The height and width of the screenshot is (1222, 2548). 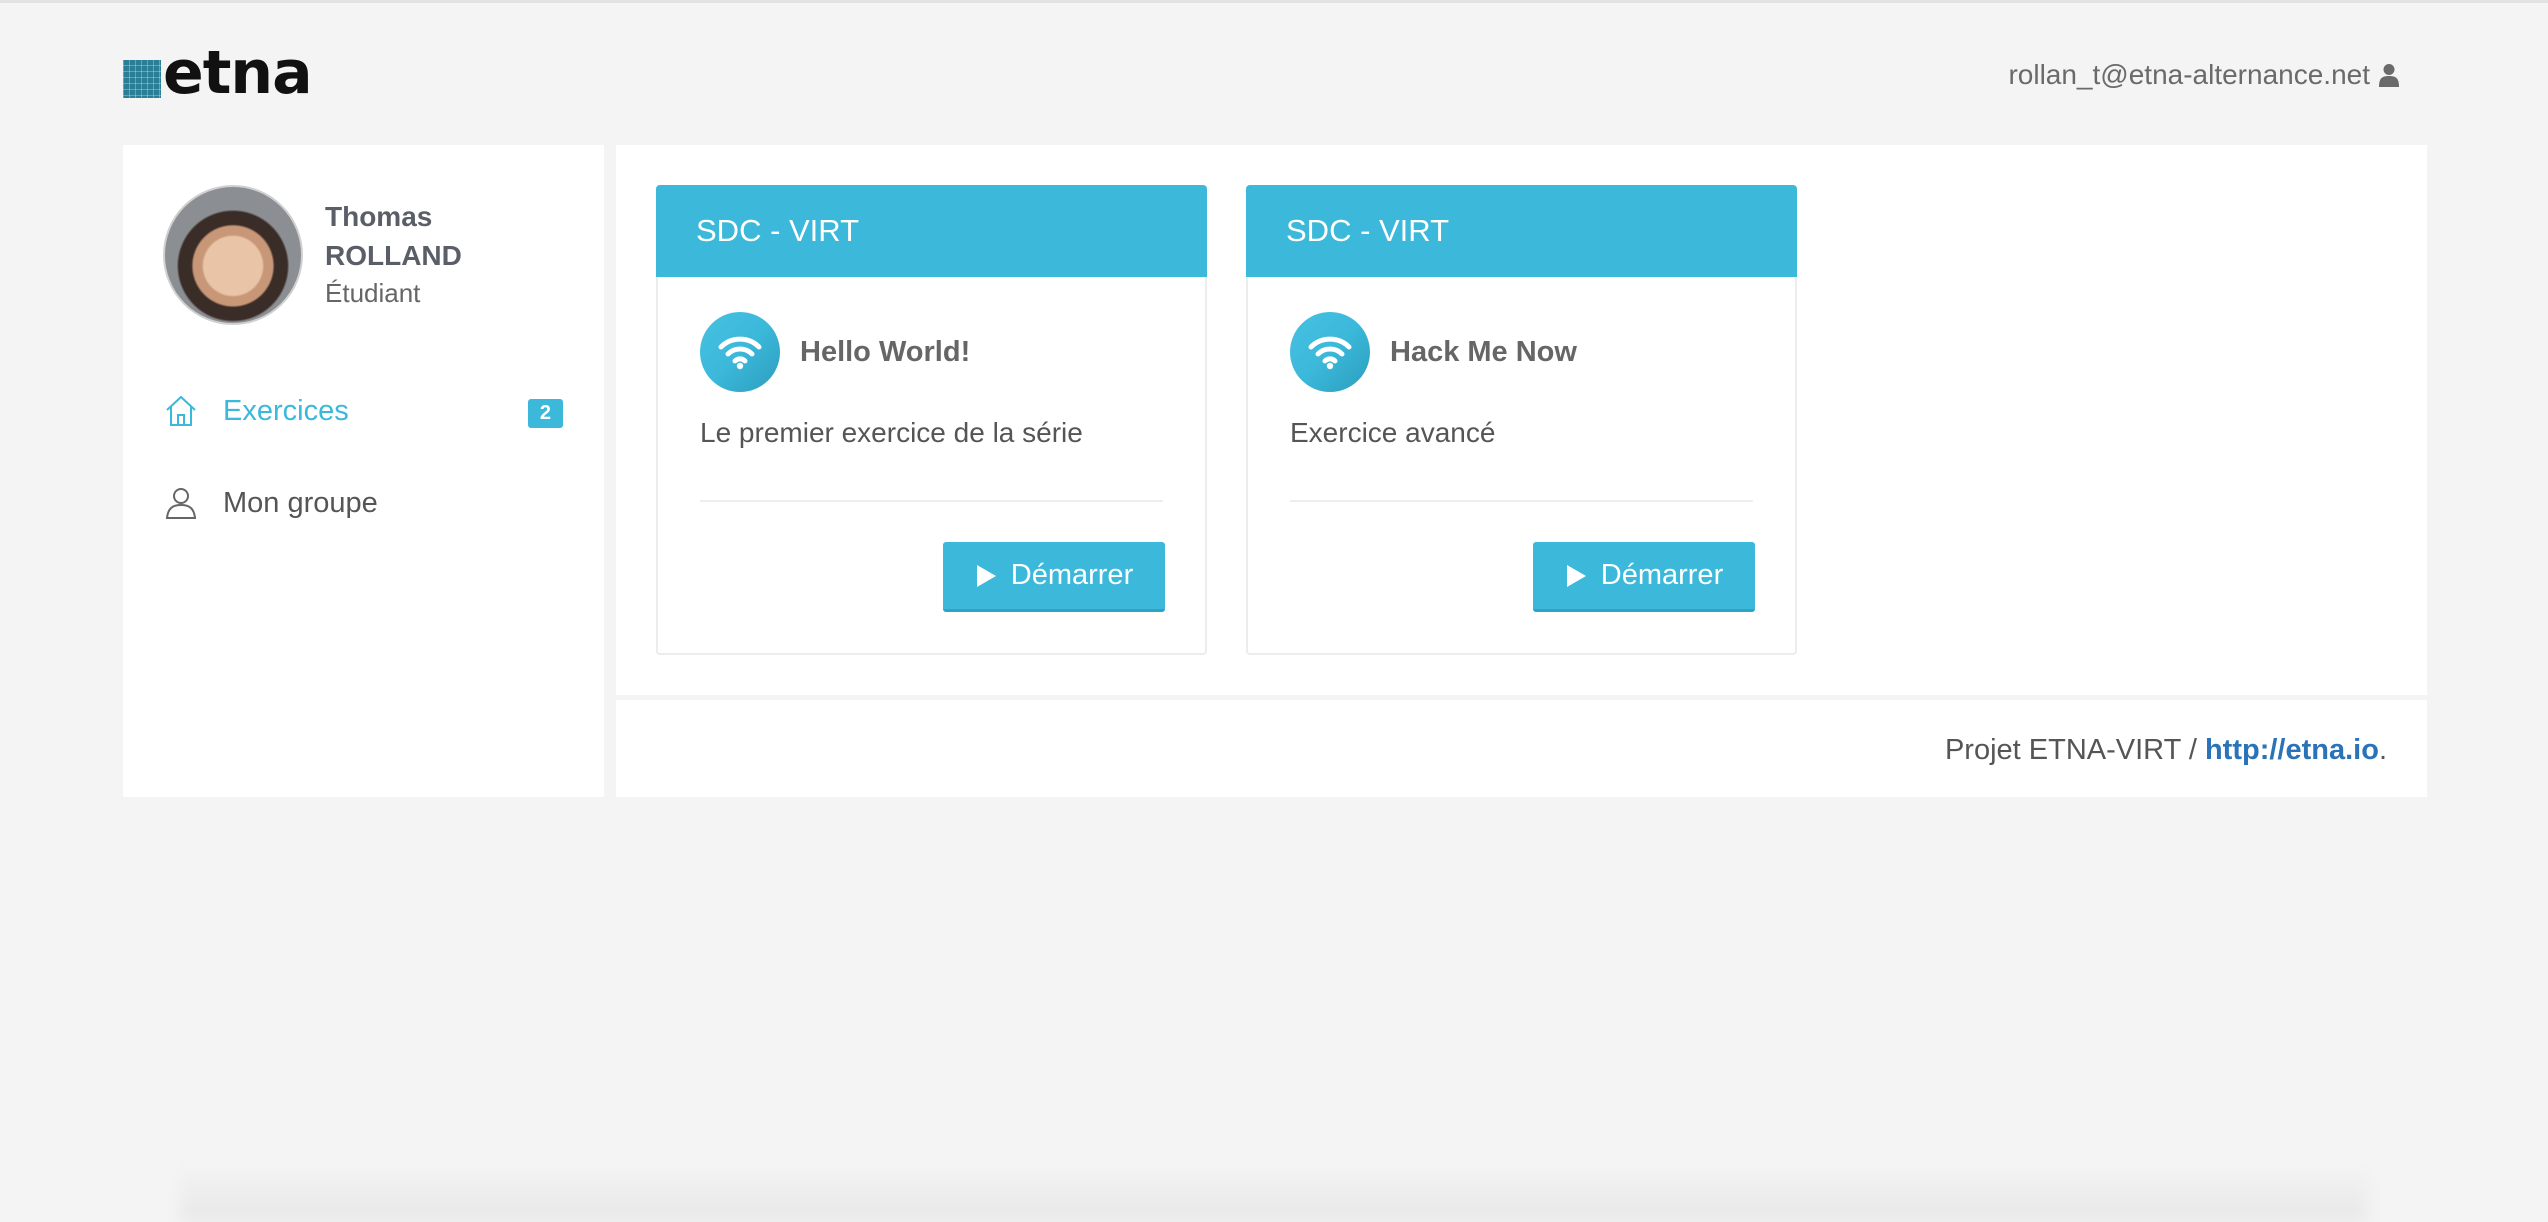 What do you see at coordinates (181, 410) in the screenshot?
I see `home-icon` at bounding box center [181, 410].